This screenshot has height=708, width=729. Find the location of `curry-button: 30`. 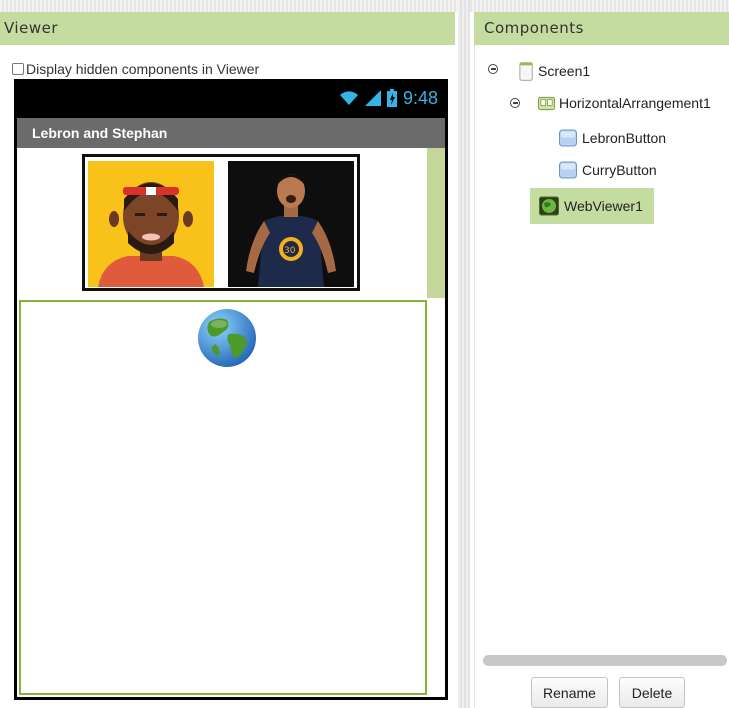

curry-button: 30 is located at coordinates (291, 224).